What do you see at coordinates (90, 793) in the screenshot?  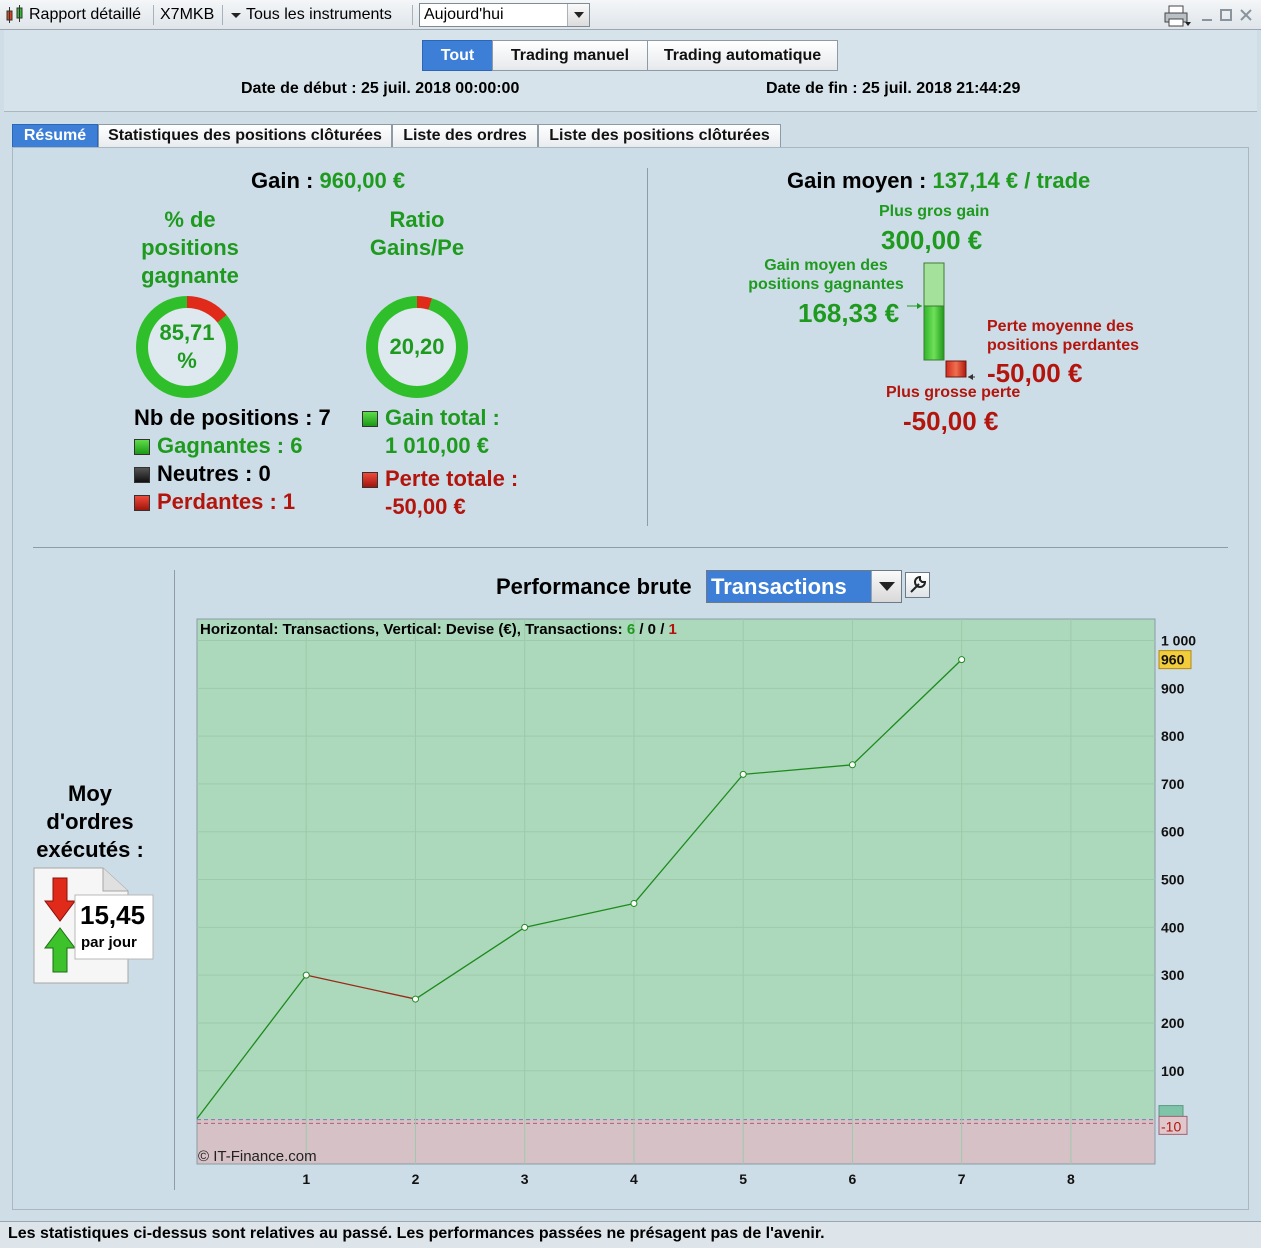 I see `orders-title-line: Moy` at bounding box center [90, 793].